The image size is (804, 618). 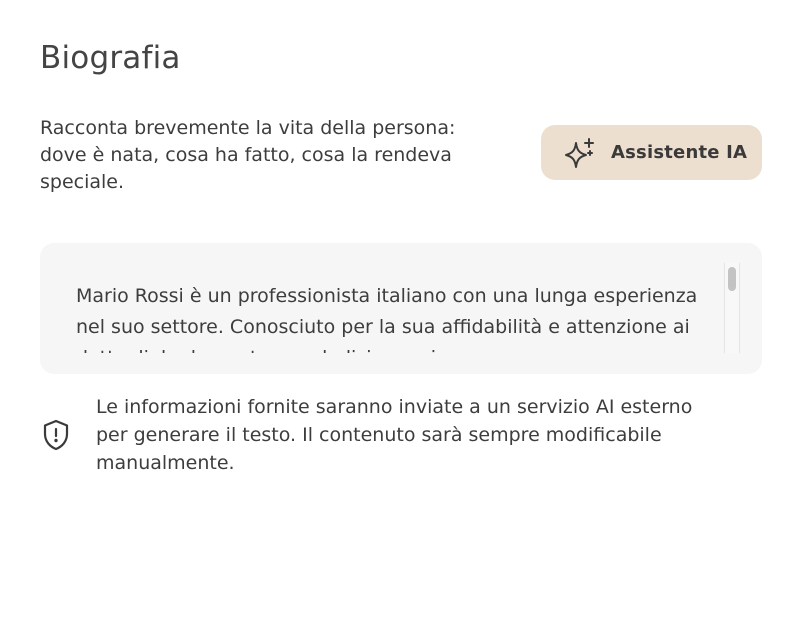 I want to click on shield-alert-icon, so click(x=56, y=435).